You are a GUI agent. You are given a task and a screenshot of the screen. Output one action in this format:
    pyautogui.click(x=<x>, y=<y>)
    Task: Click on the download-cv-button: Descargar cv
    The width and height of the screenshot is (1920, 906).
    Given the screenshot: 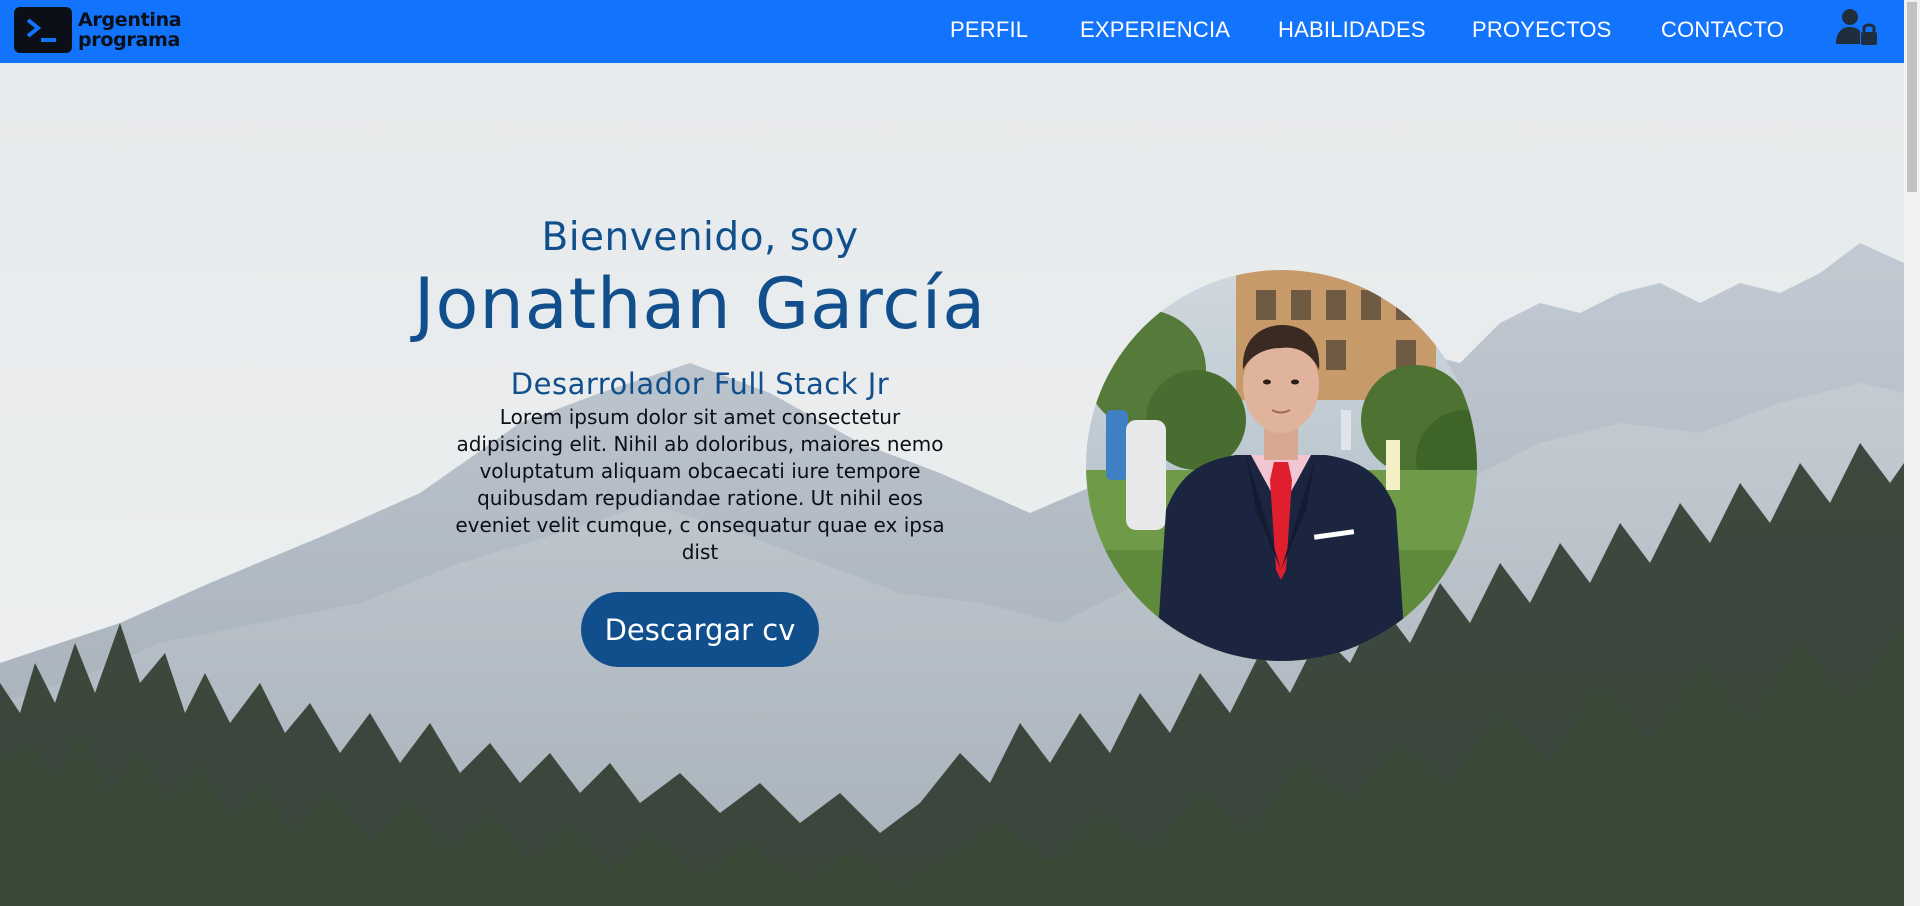 What is the action you would take?
    pyautogui.click(x=700, y=629)
    